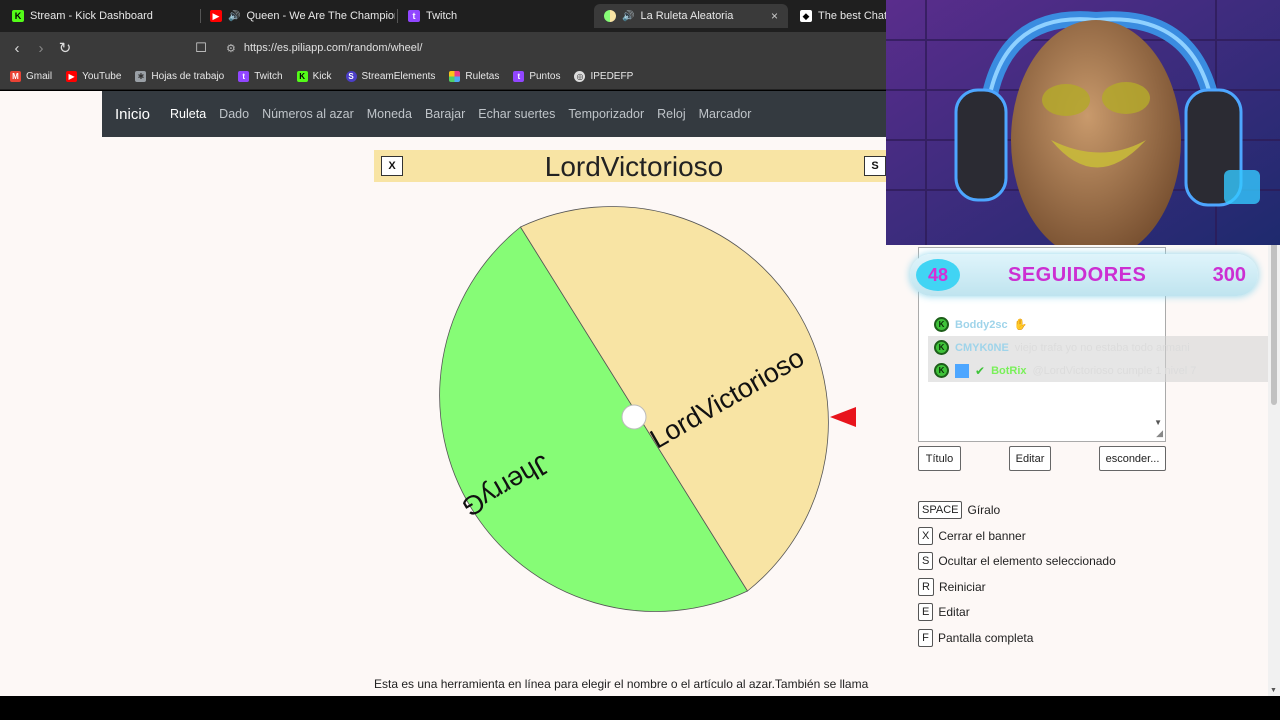 This screenshot has height=720, width=1280. I want to click on bookmark-icon: ☐, so click(201, 48).